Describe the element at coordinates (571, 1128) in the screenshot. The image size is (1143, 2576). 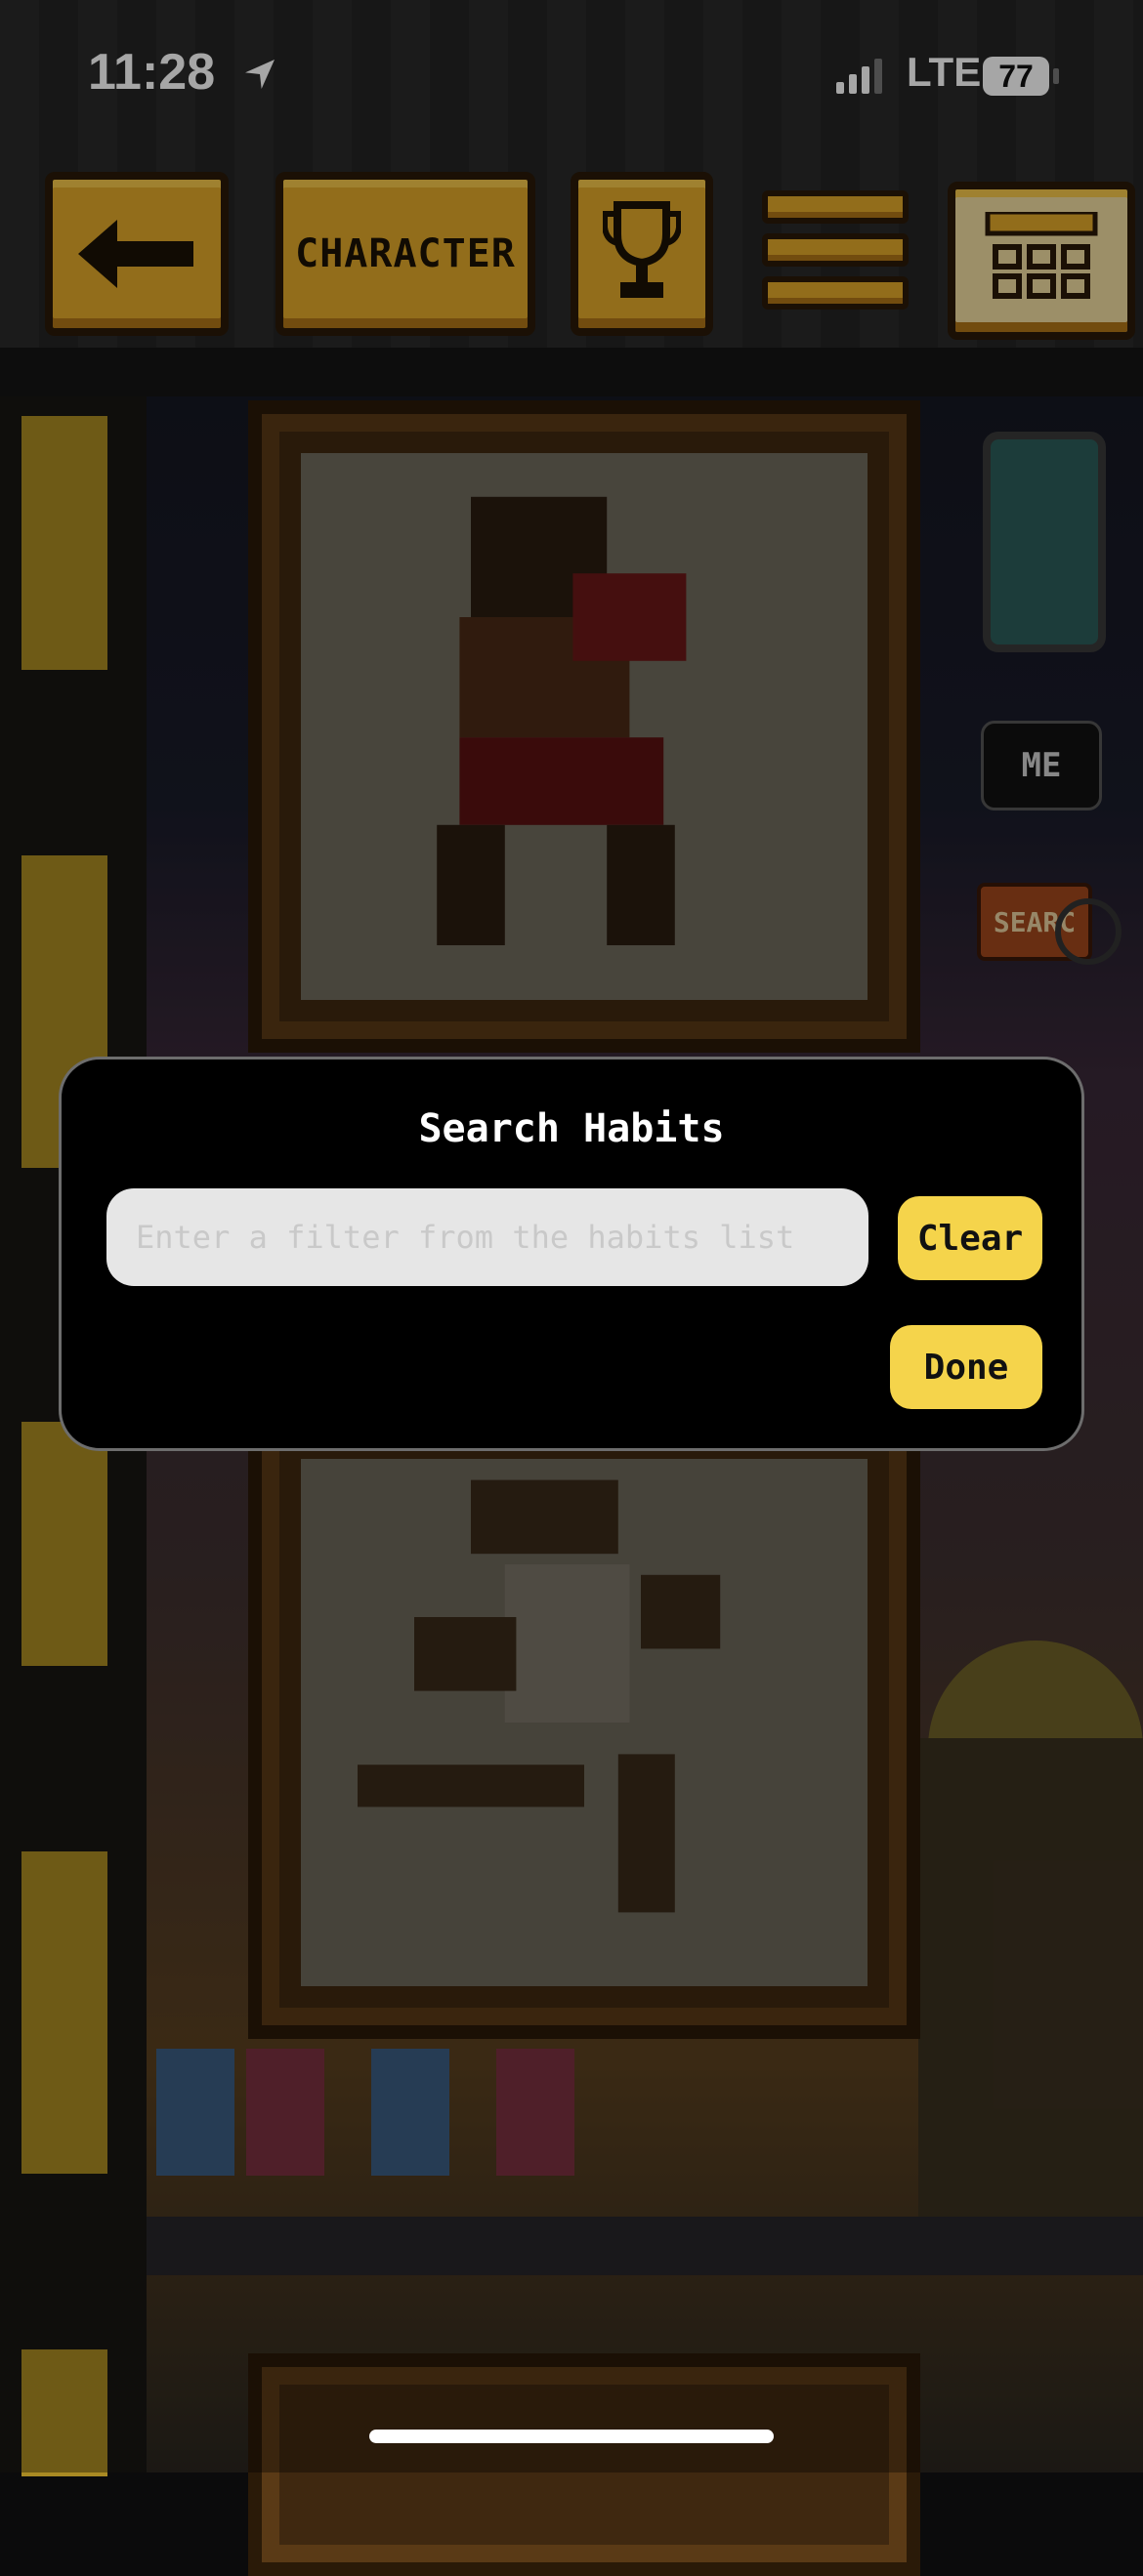
I see `dialog-title: Search Habits` at that location.